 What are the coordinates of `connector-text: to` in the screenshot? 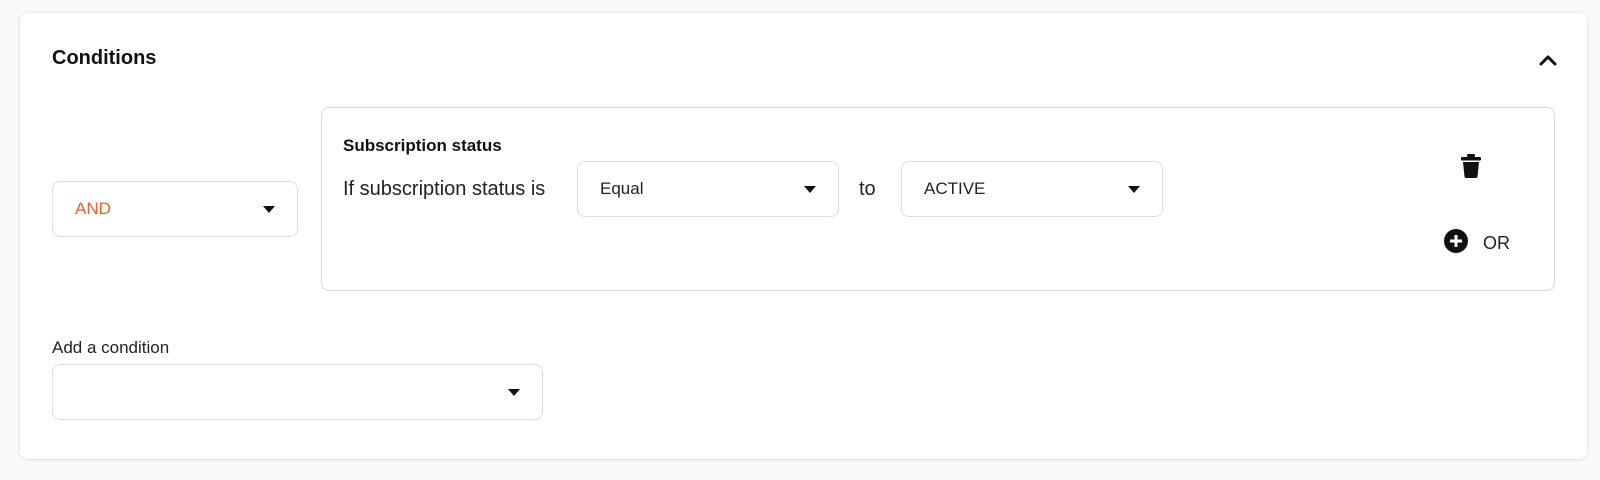 It's located at (867, 189).